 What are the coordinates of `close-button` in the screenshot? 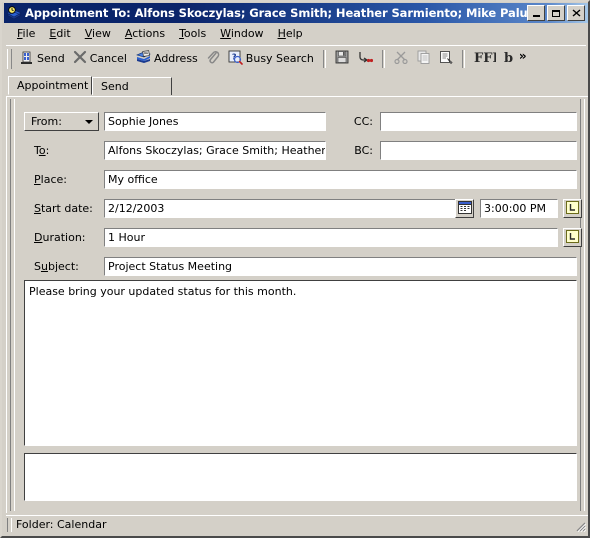 It's located at (576, 13).